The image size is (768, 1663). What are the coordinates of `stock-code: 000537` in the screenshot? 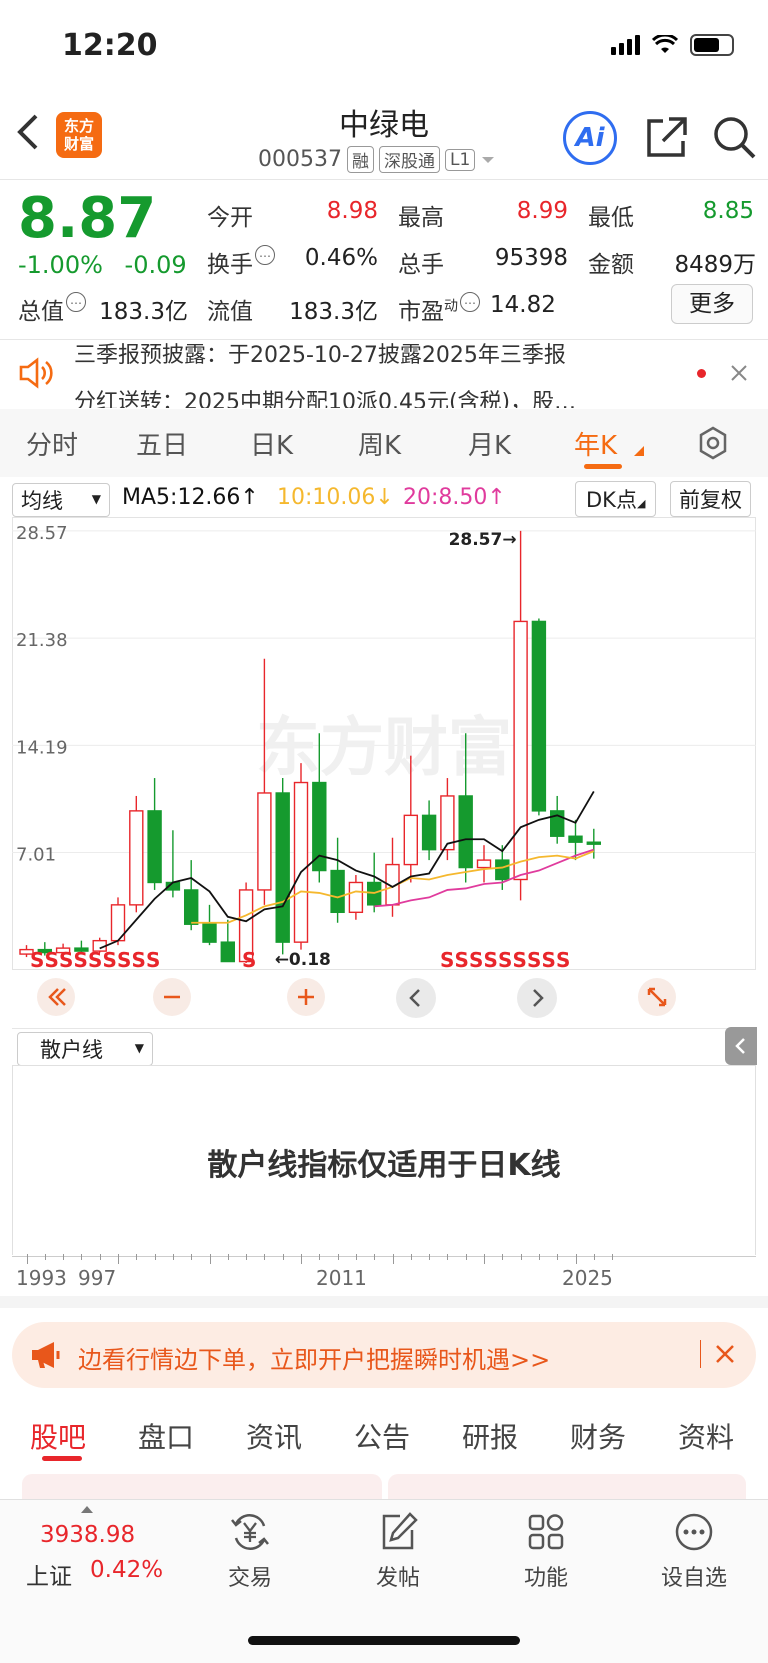 It's located at (300, 159).